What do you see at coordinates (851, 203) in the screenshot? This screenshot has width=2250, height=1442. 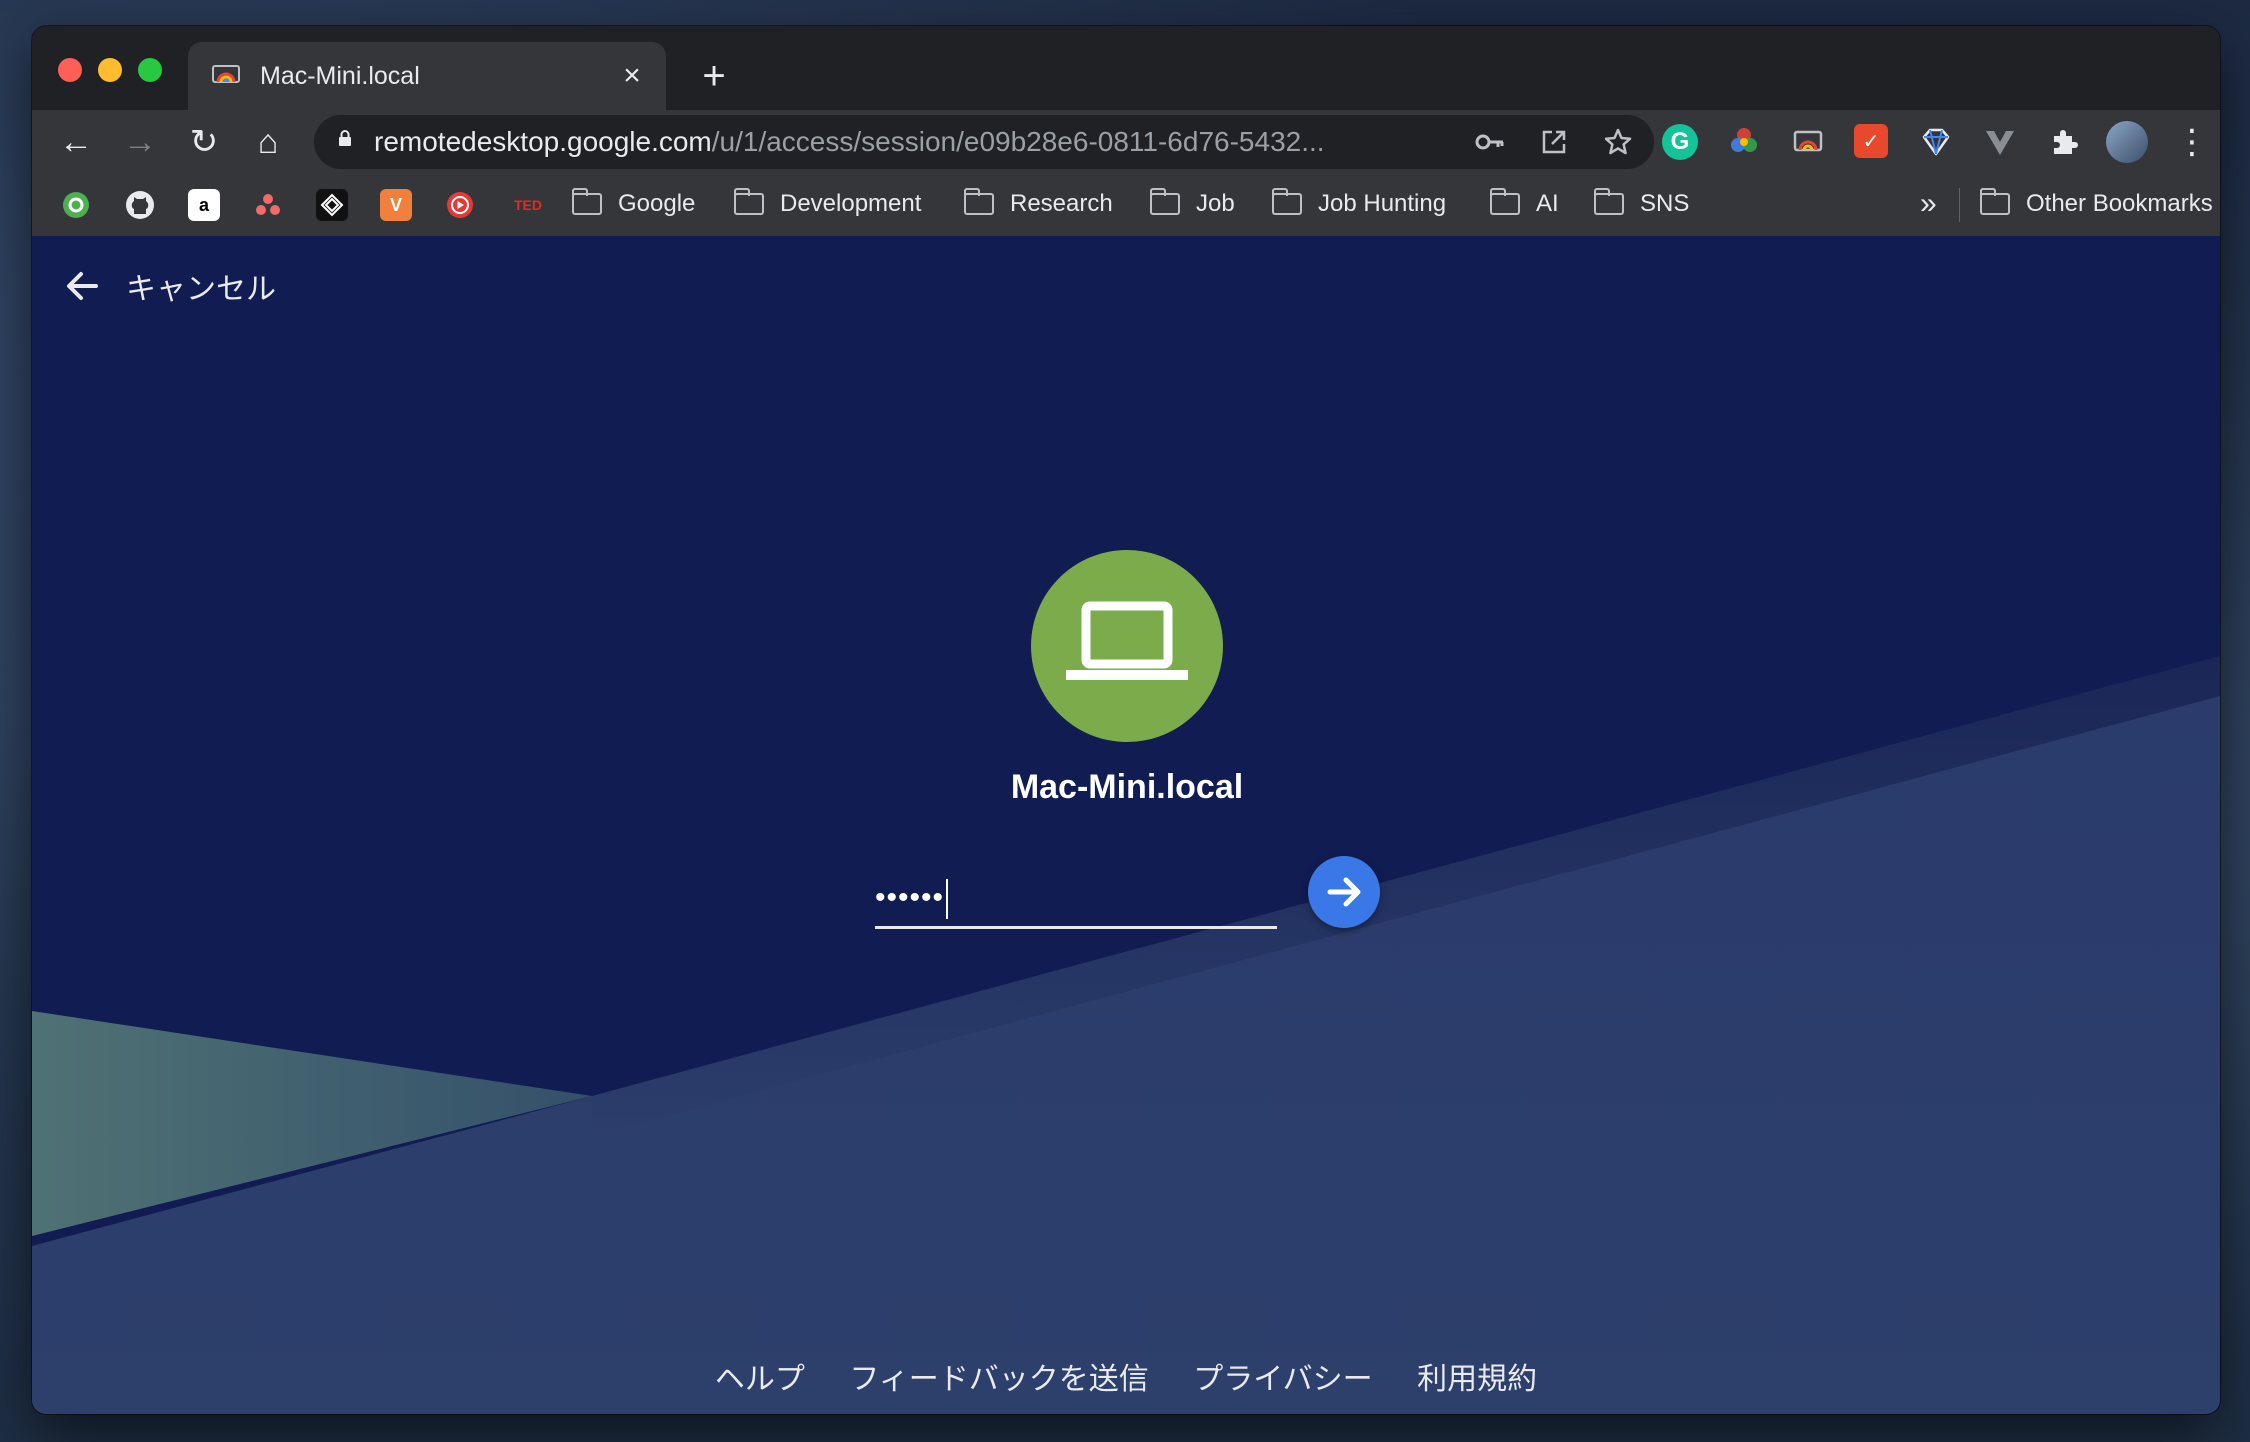 I see `bookmark-folder-label: Development` at bounding box center [851, 203].